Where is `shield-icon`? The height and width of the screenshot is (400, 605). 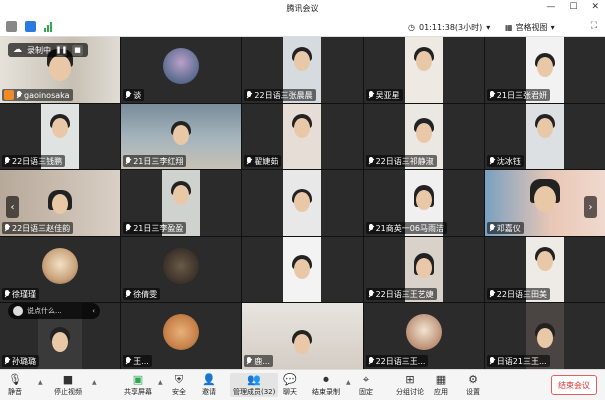
shield-icon is located at coordinates (30, 26).